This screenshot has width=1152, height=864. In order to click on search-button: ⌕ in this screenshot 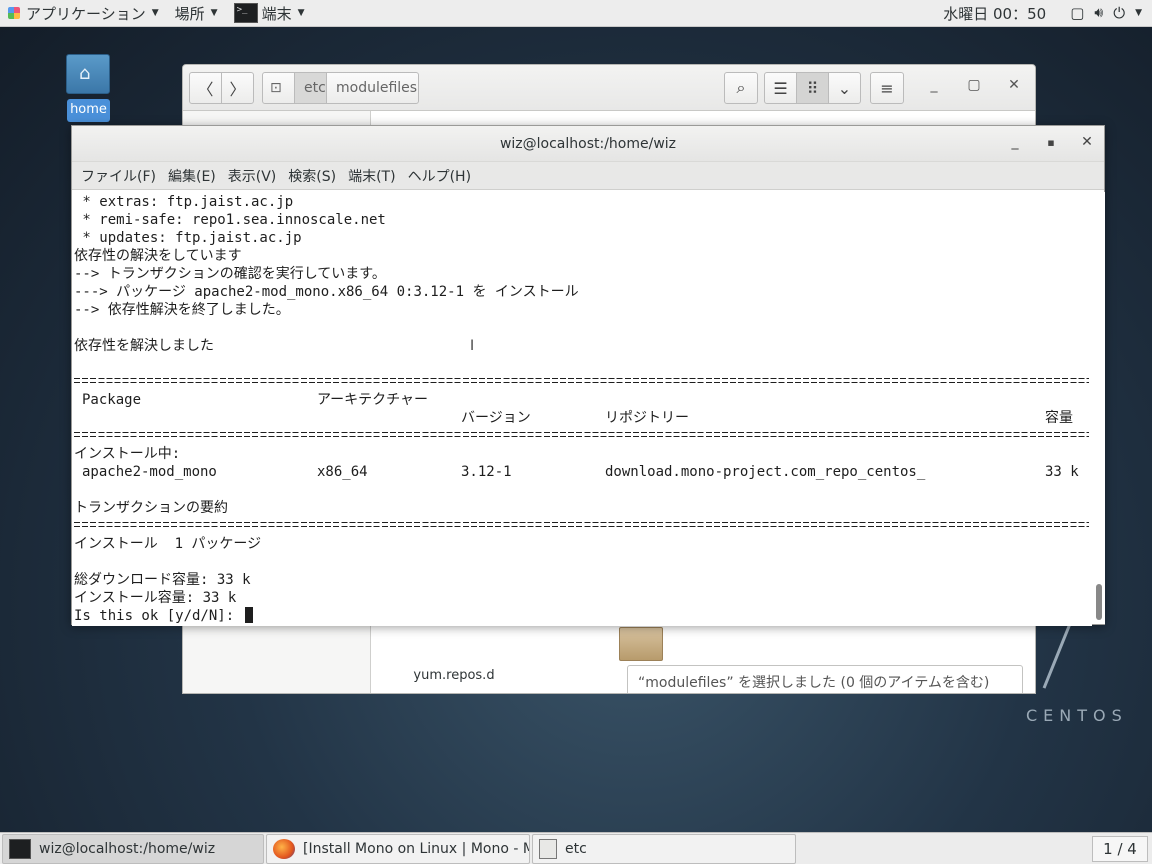, I will do `click(741, 88)`.